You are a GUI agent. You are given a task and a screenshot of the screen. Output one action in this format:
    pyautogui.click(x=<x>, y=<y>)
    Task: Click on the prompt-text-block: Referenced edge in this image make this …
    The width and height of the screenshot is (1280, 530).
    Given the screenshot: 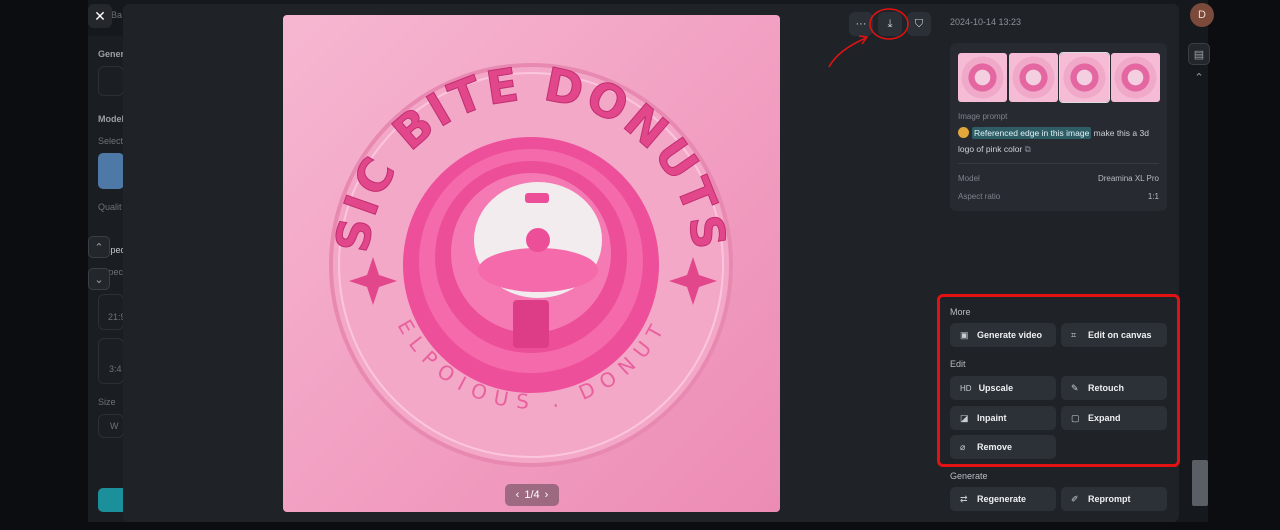 What is the action you would take?
    pyautogui.click(x=1060, y=141)
    